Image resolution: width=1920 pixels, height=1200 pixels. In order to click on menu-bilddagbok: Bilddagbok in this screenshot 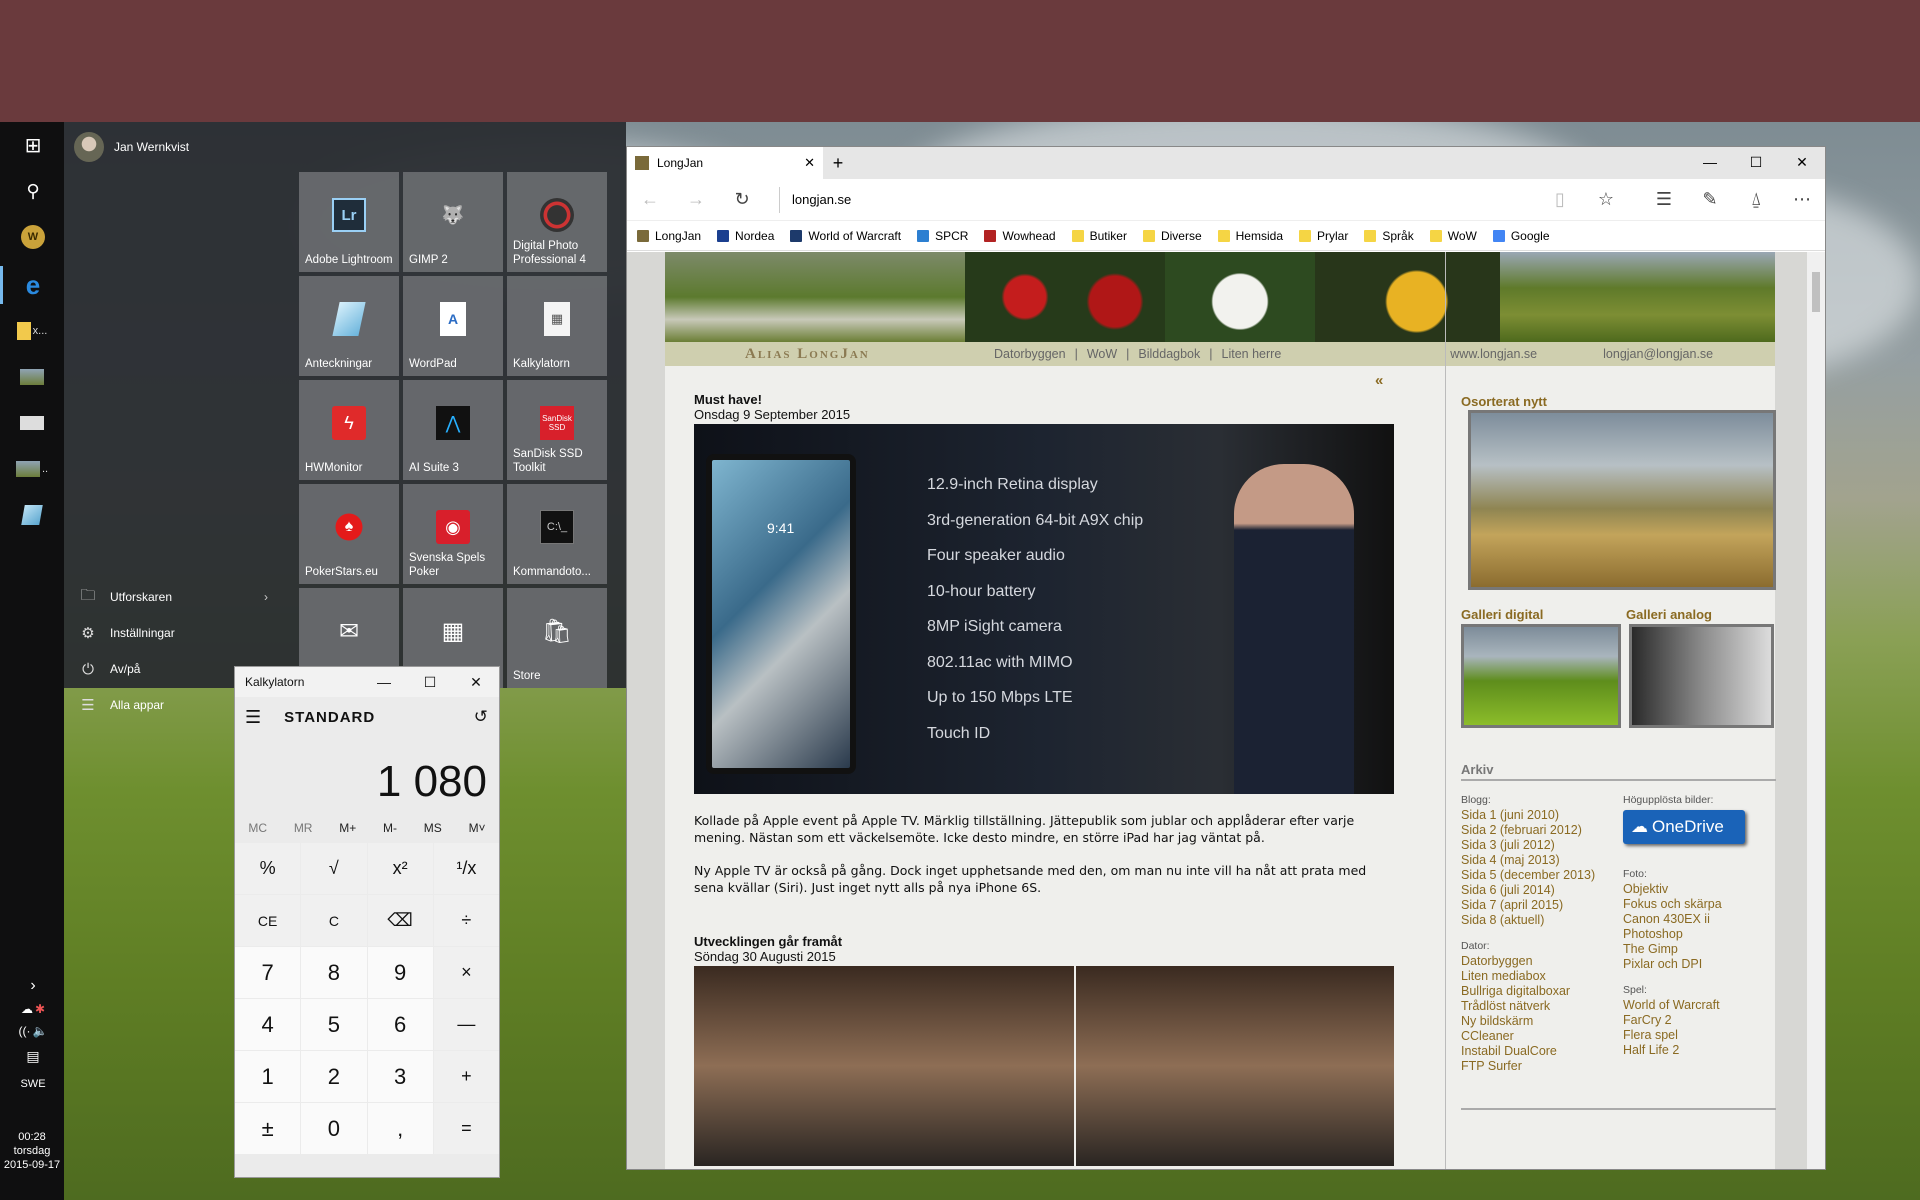, I will do `click(1169, 354)`.